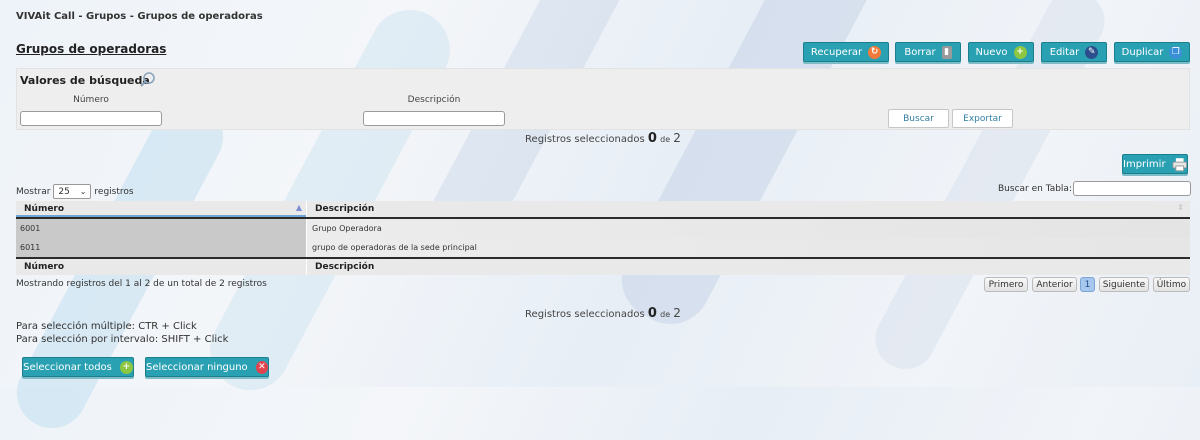 The image size is (1200, 440). Describe the element at coordinates (298, 207) in the screenshot. I see `sort-arrow-icon: ▲` at that location.